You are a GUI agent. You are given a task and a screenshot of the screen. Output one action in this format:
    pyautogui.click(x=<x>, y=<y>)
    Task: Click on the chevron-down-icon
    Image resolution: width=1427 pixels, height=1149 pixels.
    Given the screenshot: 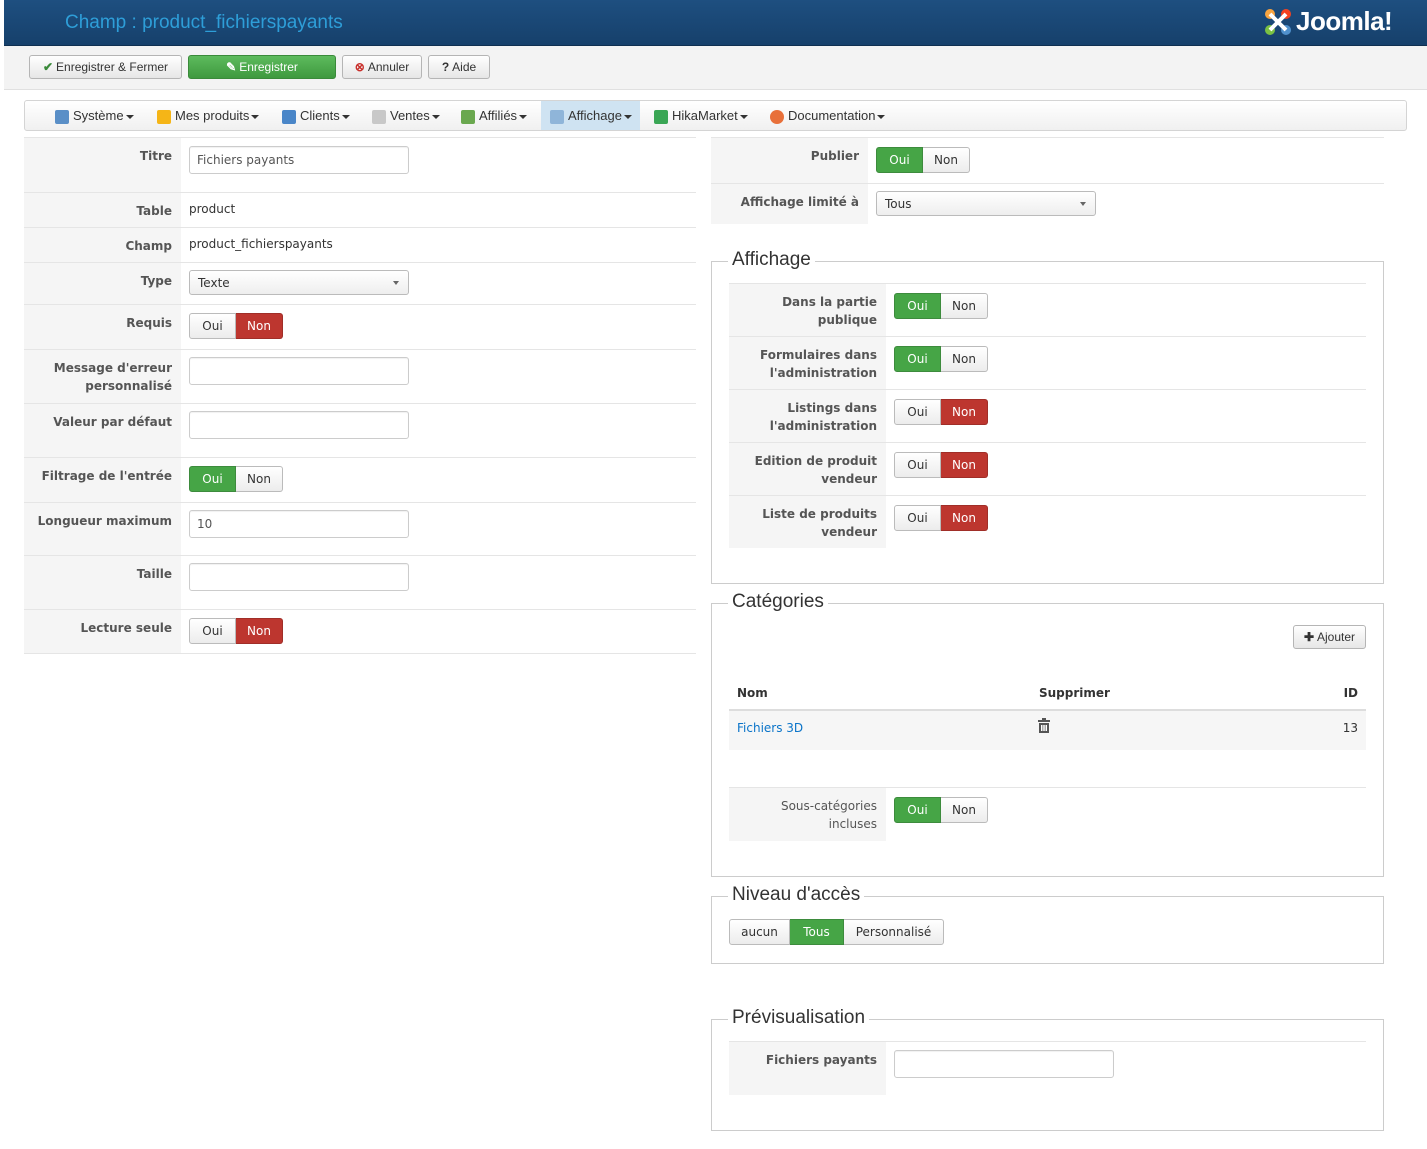 What is the action you would take?
    pyautogui.click(x=396, y=283)
    